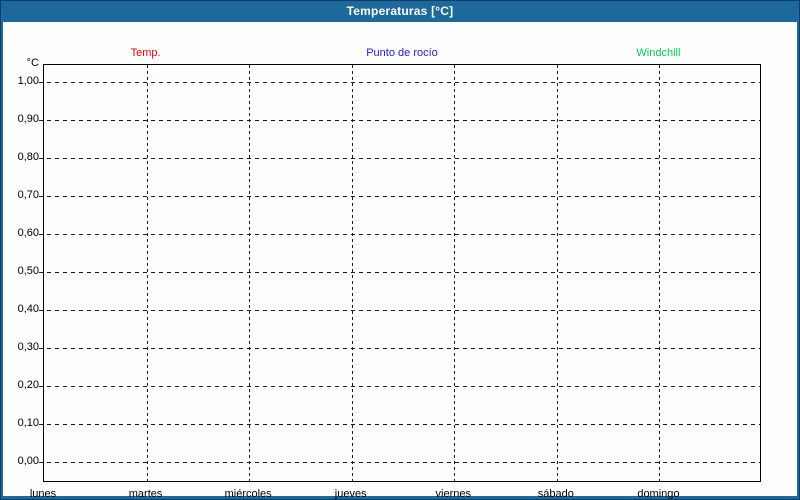 Image resolution: width=800 pixels, height=500 pixels. What do you see at coordinates (555, 494) in the screenshot?
I see `day-label: sábado` at bounding box center [555, 494].